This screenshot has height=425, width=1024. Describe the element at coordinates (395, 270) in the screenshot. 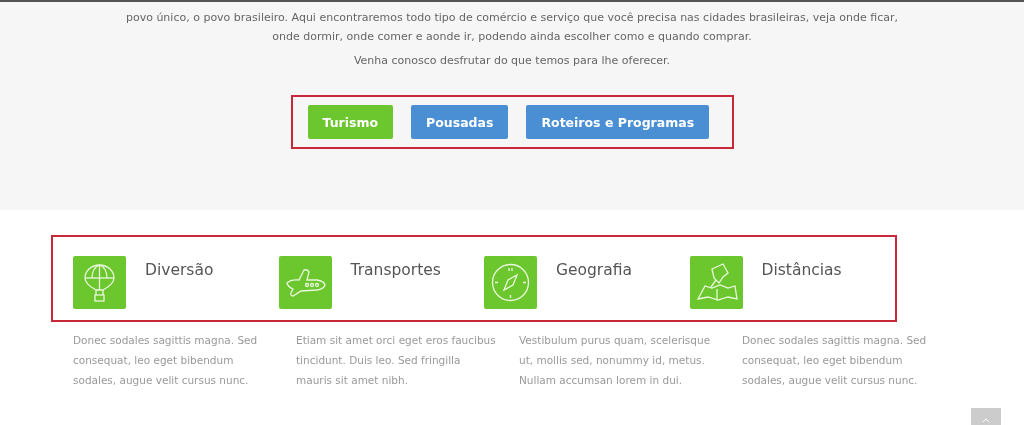

I see `feature-title: Transportes` at that location.